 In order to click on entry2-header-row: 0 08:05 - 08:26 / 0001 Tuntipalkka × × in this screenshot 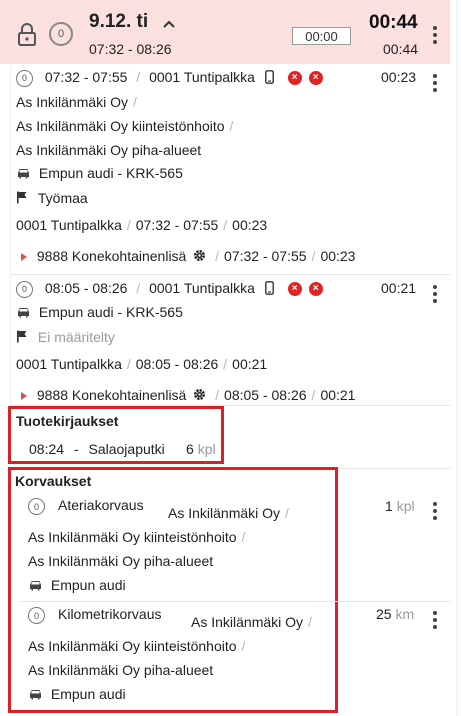, I will do `click(169, 289)`.